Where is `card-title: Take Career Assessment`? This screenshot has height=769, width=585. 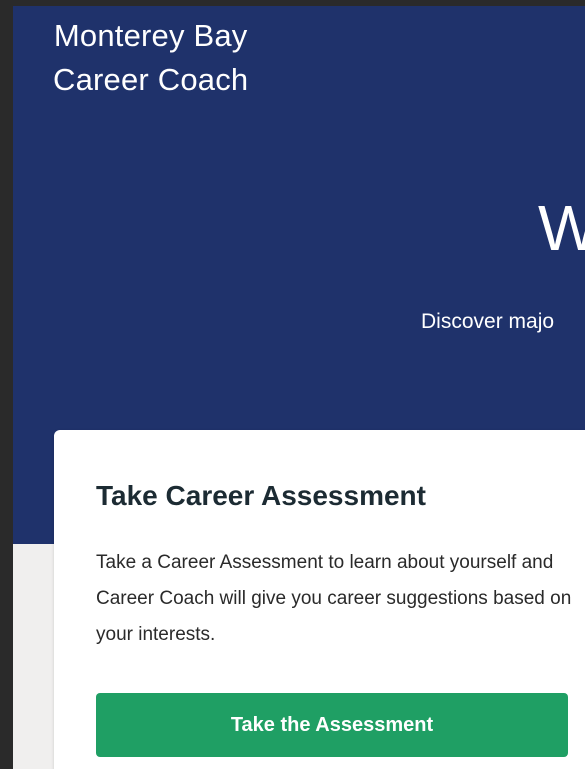
card-title: Take Career Assessment is located at coordinates (261, 495).